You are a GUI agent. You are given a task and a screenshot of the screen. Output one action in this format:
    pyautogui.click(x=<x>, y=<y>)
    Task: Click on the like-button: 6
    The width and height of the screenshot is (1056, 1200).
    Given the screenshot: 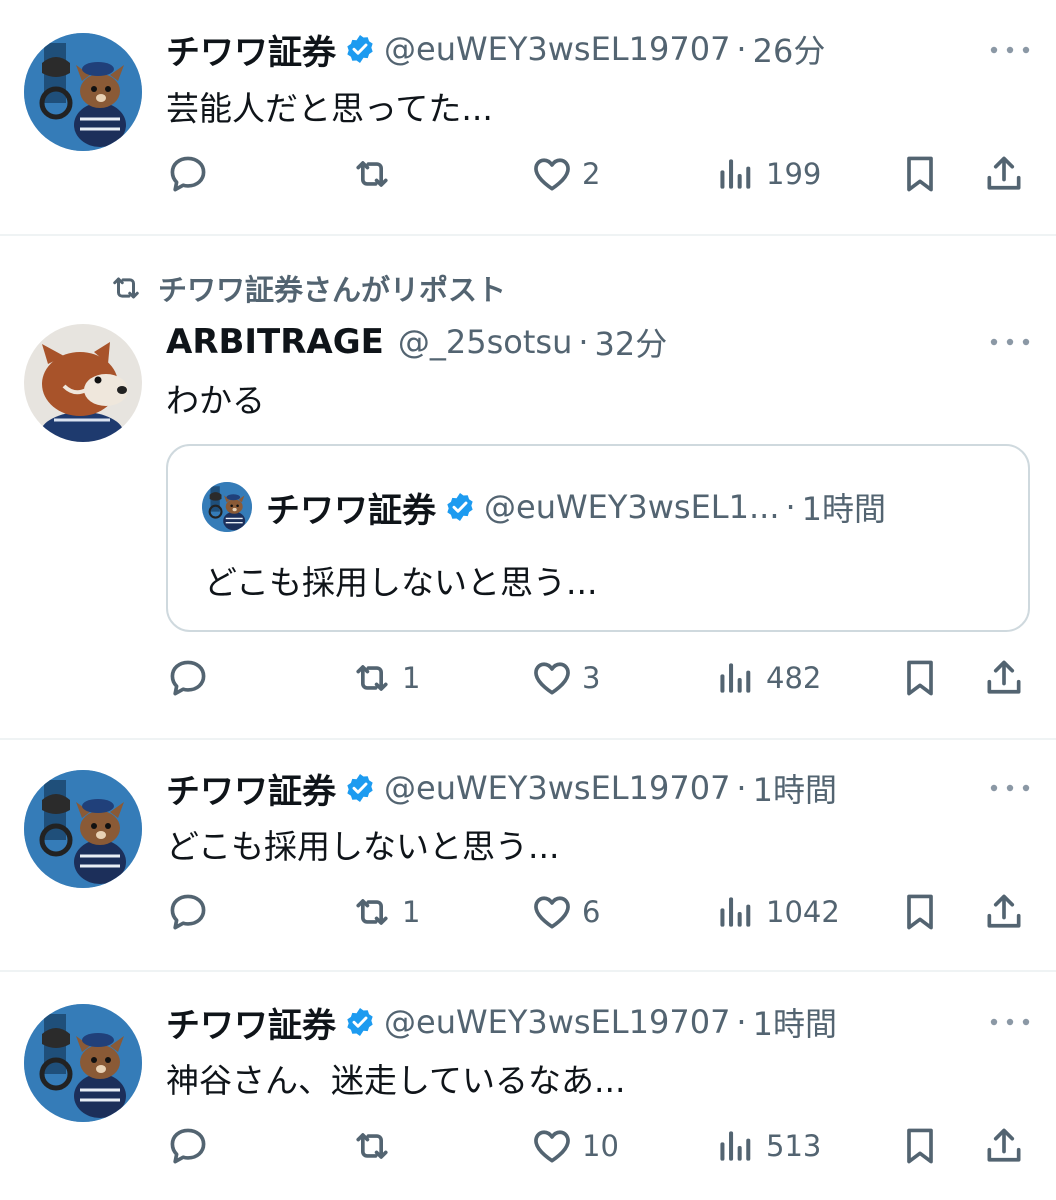 What is the action you would take?
    pyautogui.click(x=565, y=912)
    